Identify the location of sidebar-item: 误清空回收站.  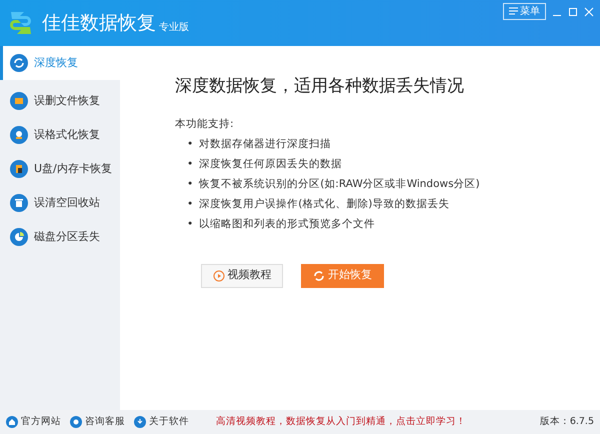
(60, 203).